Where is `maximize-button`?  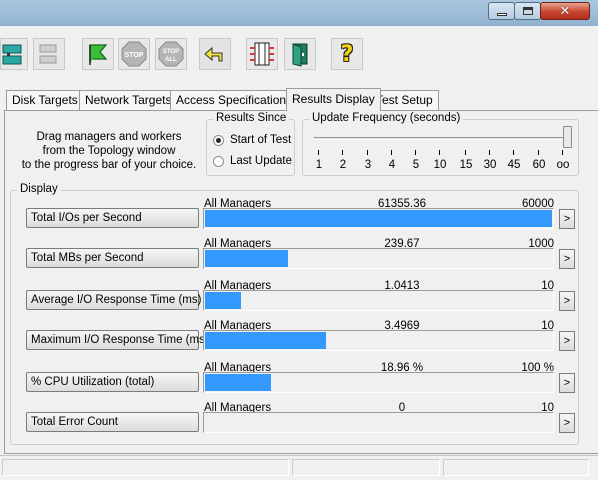
maximize-button is located at coordinates (527, 11).